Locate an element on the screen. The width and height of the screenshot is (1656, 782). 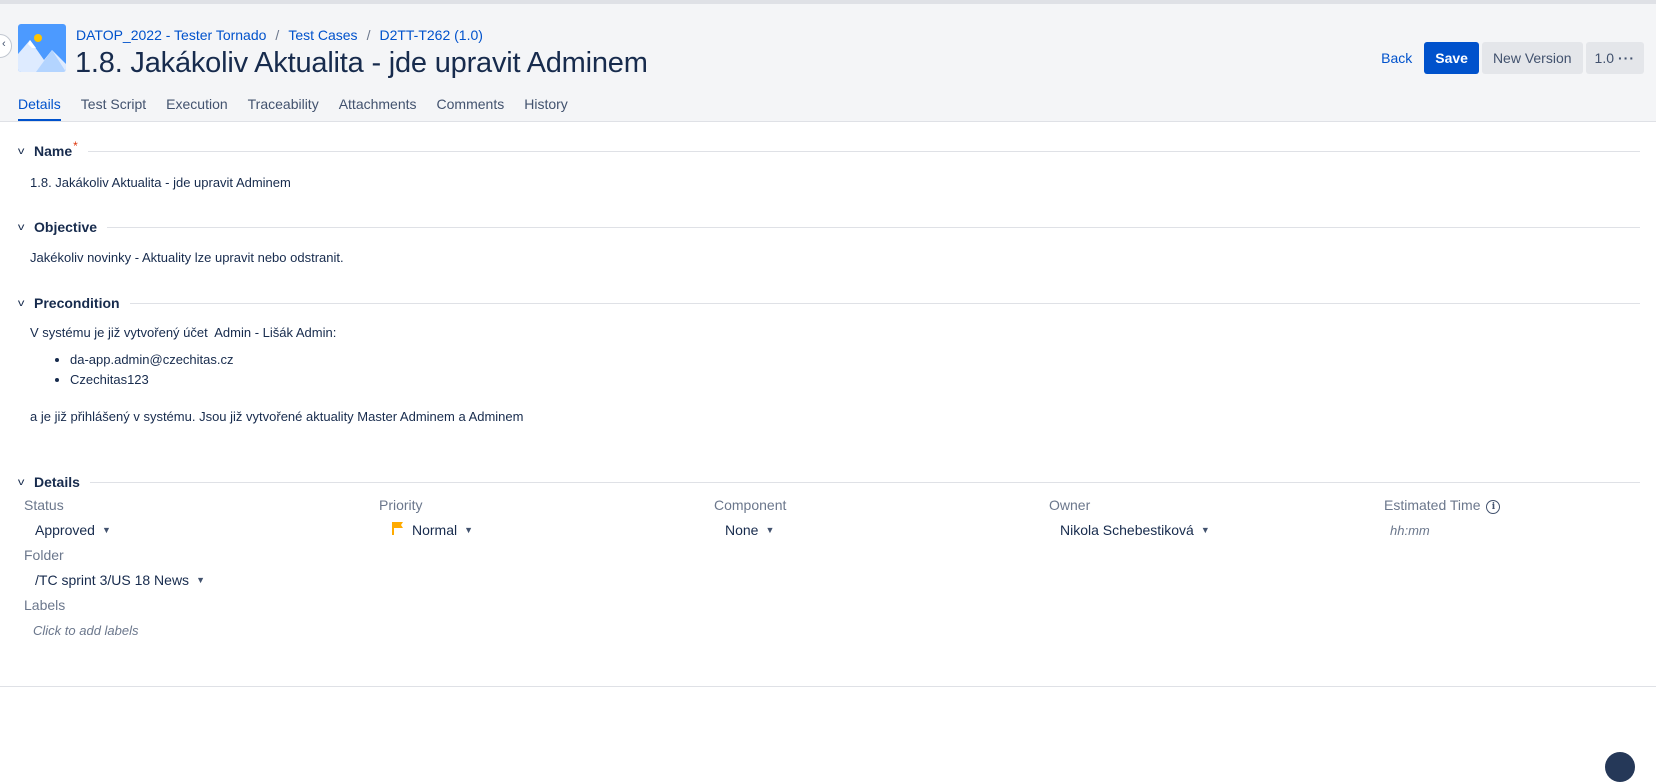
folder-select: /TC sprint 3/US 18 News ▼ is located at coordinates (120, 580).